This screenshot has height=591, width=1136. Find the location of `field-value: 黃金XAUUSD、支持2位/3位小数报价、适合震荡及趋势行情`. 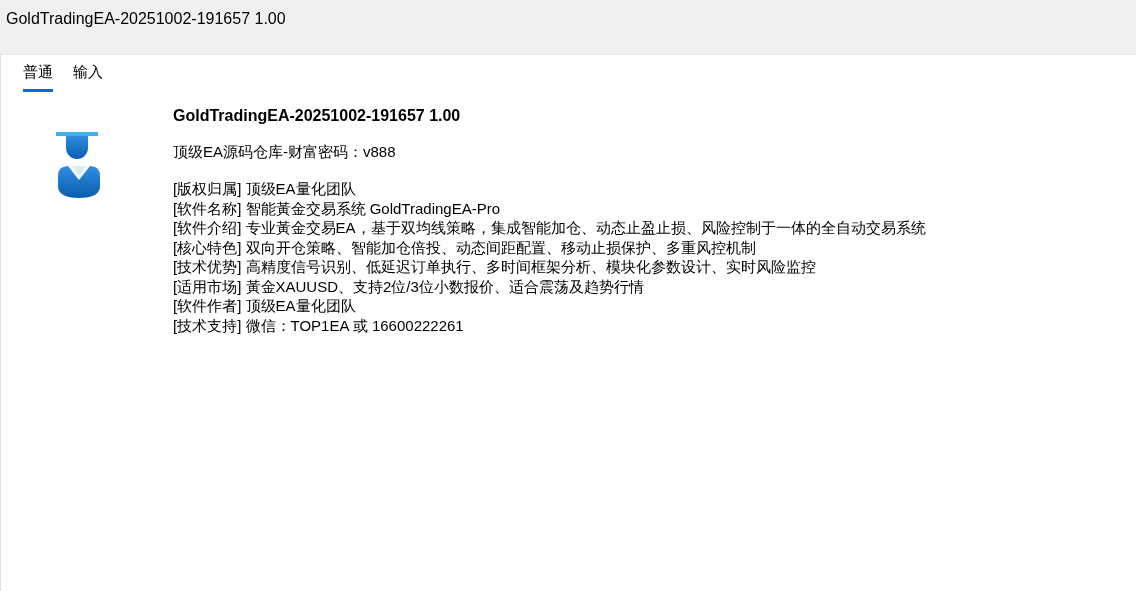

field-value: 黃金XAUUSD、支持2位/3位小数报价、适合震荡及趋势行情 is located at coordinates (444, 286).